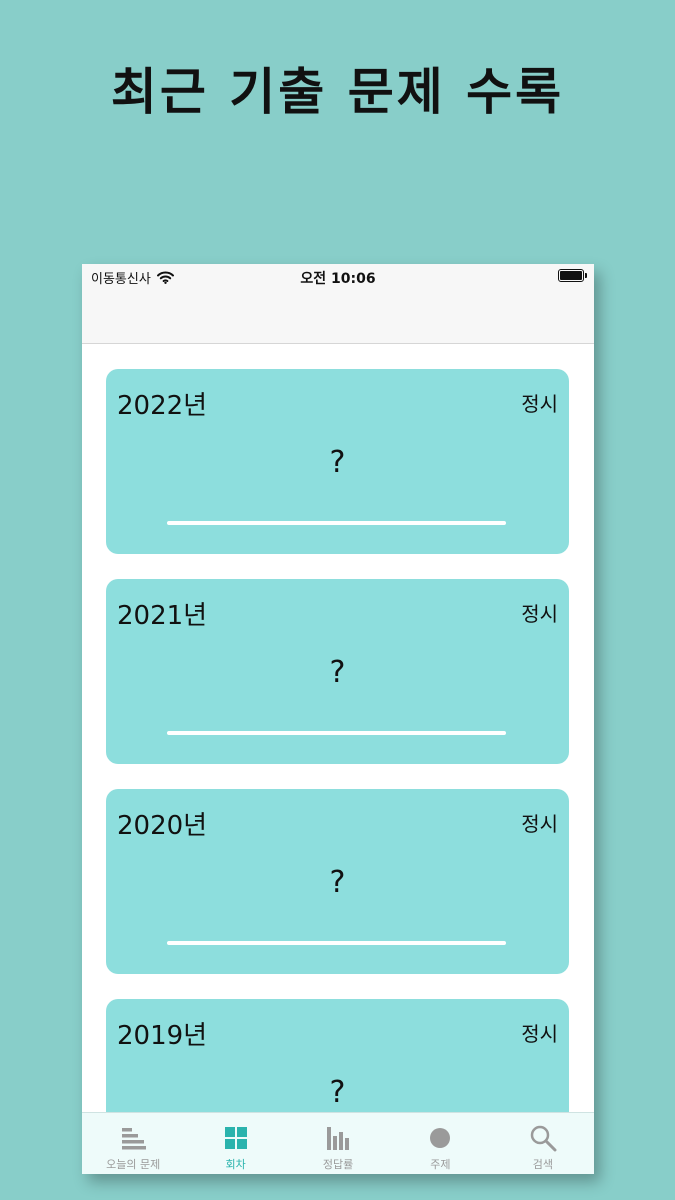 This screenshot has width=675, height=1200. What do you see at coordinates (440, 1164) in the screenshot?
I see `tab-label: 주제` at bounding box center [440, 1164].